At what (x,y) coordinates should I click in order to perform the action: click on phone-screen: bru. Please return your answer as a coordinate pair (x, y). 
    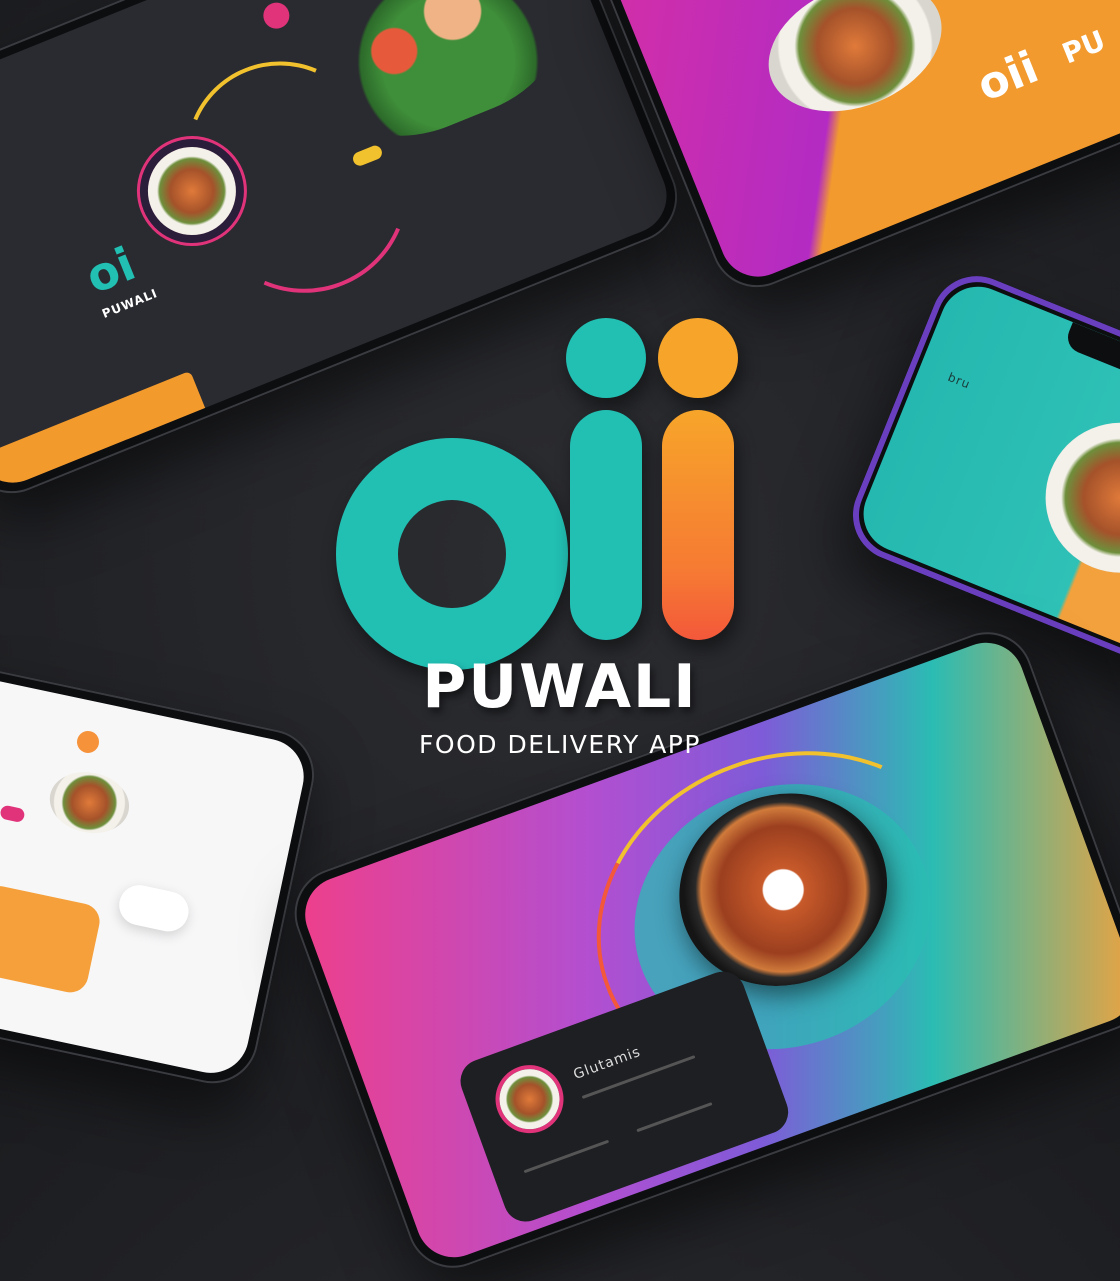
    Looking at the image, I should click on (986, 480).